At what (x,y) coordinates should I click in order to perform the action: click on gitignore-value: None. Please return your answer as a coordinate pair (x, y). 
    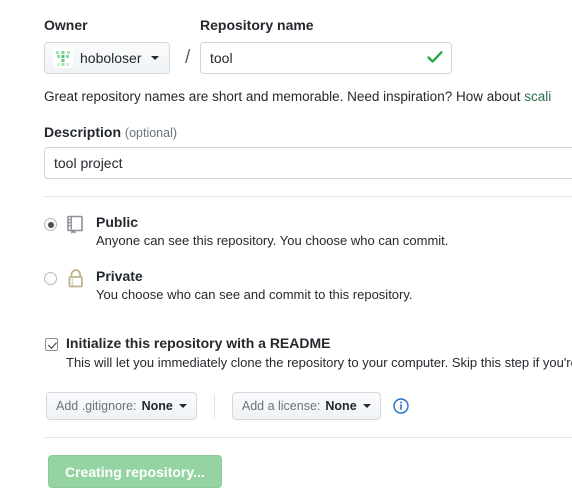
    Looking at the image, I should click on (157, 406).